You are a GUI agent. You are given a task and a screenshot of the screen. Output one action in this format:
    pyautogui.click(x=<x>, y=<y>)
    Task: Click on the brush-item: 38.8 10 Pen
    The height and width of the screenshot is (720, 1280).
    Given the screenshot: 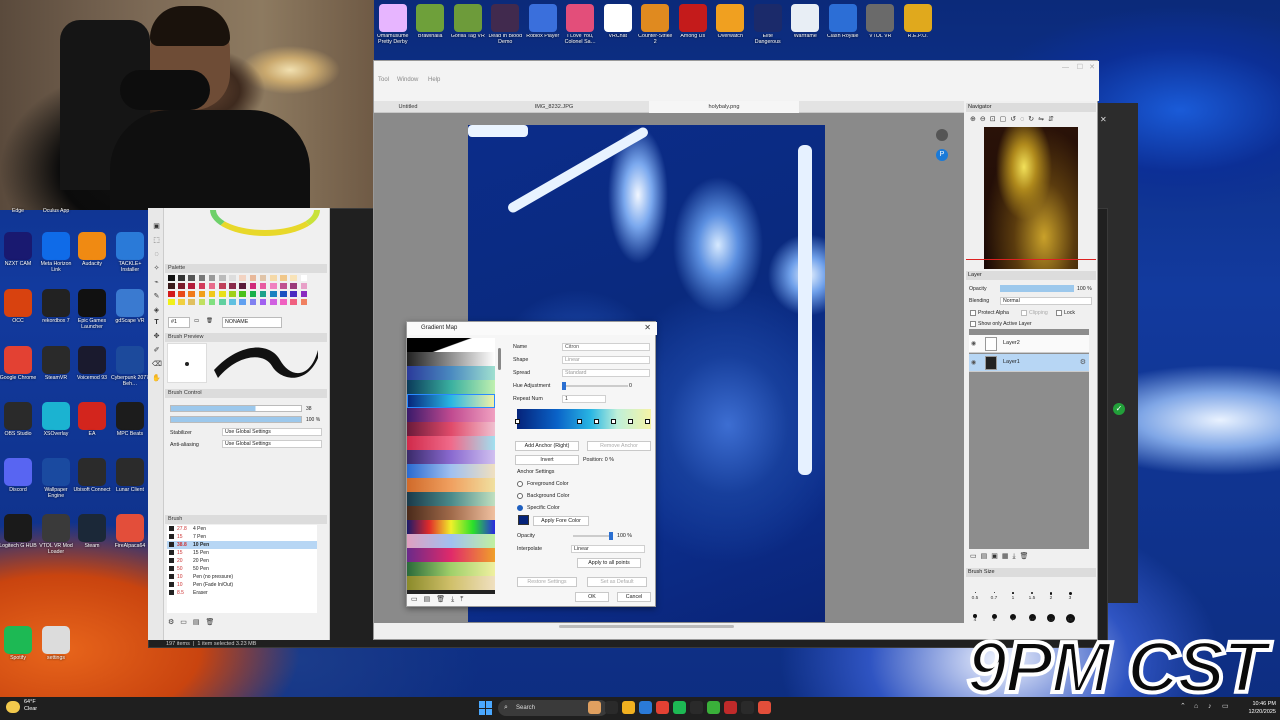 What is the action you would take?
    pyautogui.click(x=242, y=545)
    